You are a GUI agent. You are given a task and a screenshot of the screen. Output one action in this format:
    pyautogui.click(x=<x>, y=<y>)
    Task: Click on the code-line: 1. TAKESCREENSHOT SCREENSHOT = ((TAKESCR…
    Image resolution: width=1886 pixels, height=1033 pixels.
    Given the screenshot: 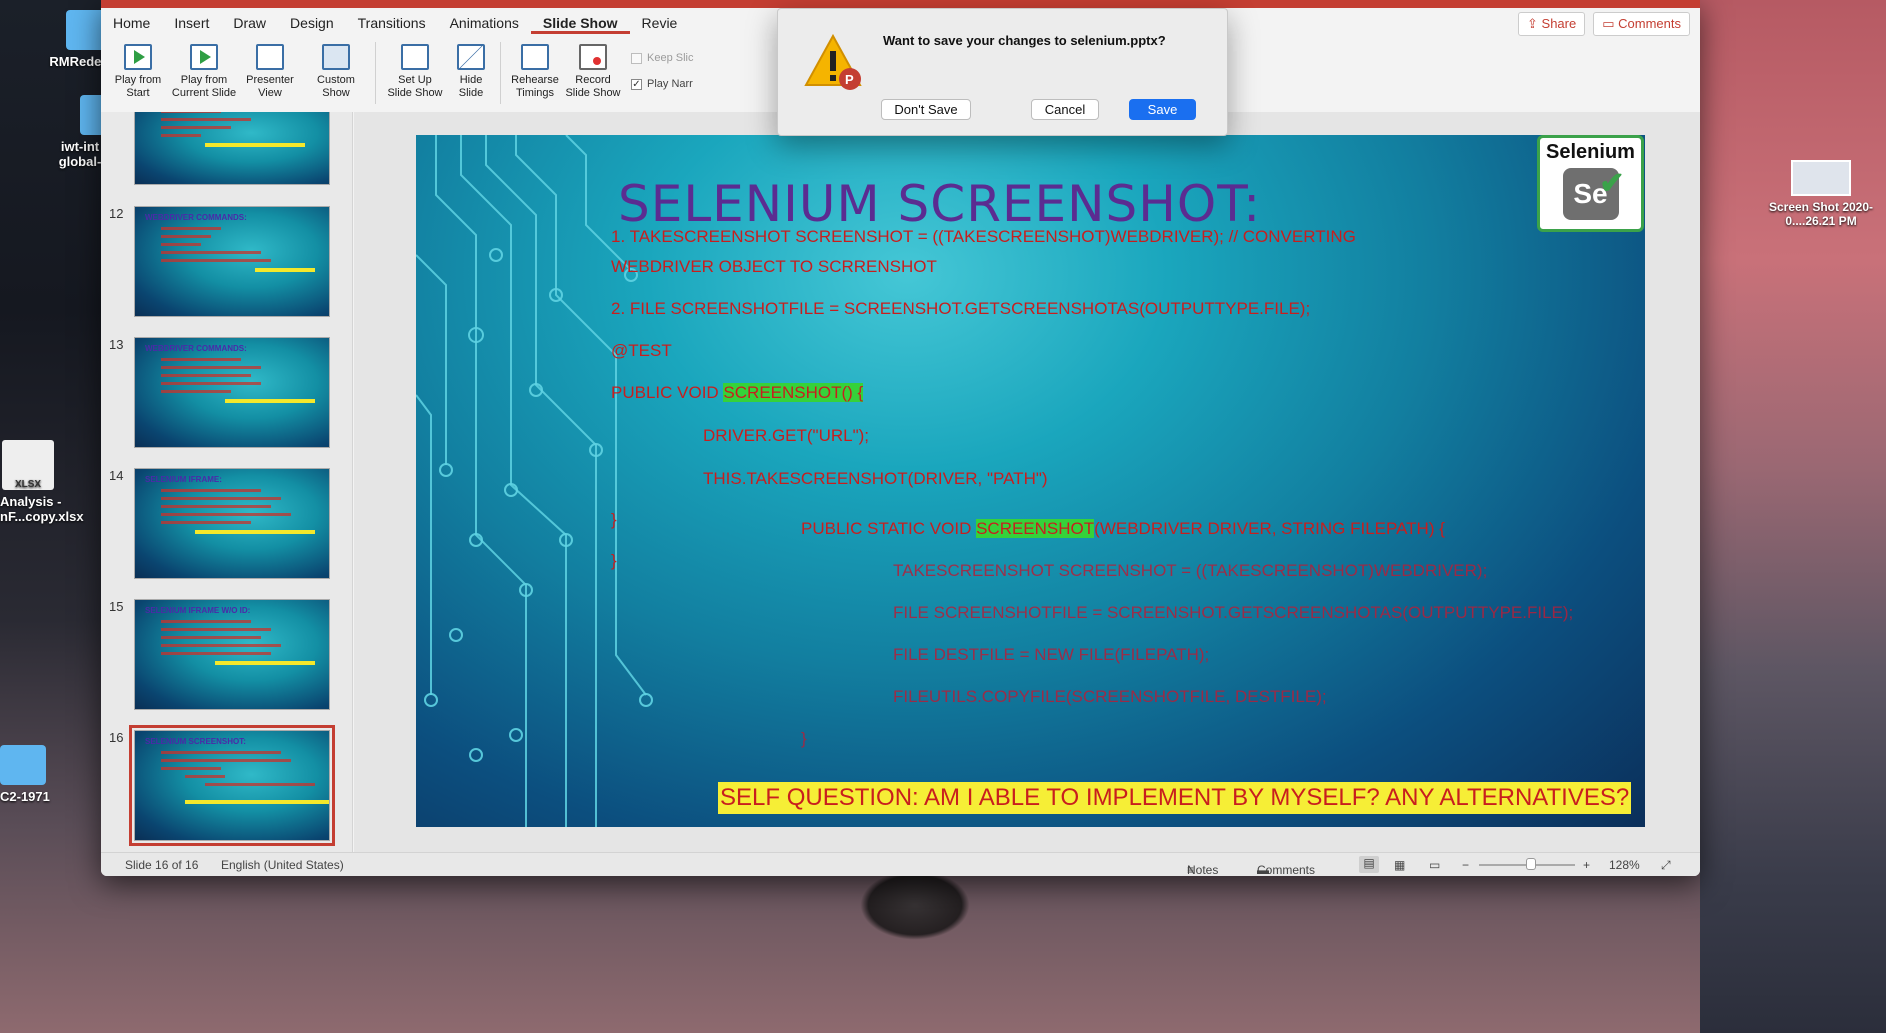 What is the action you would take?
    pyautogui.click(x=983, y=236)
    